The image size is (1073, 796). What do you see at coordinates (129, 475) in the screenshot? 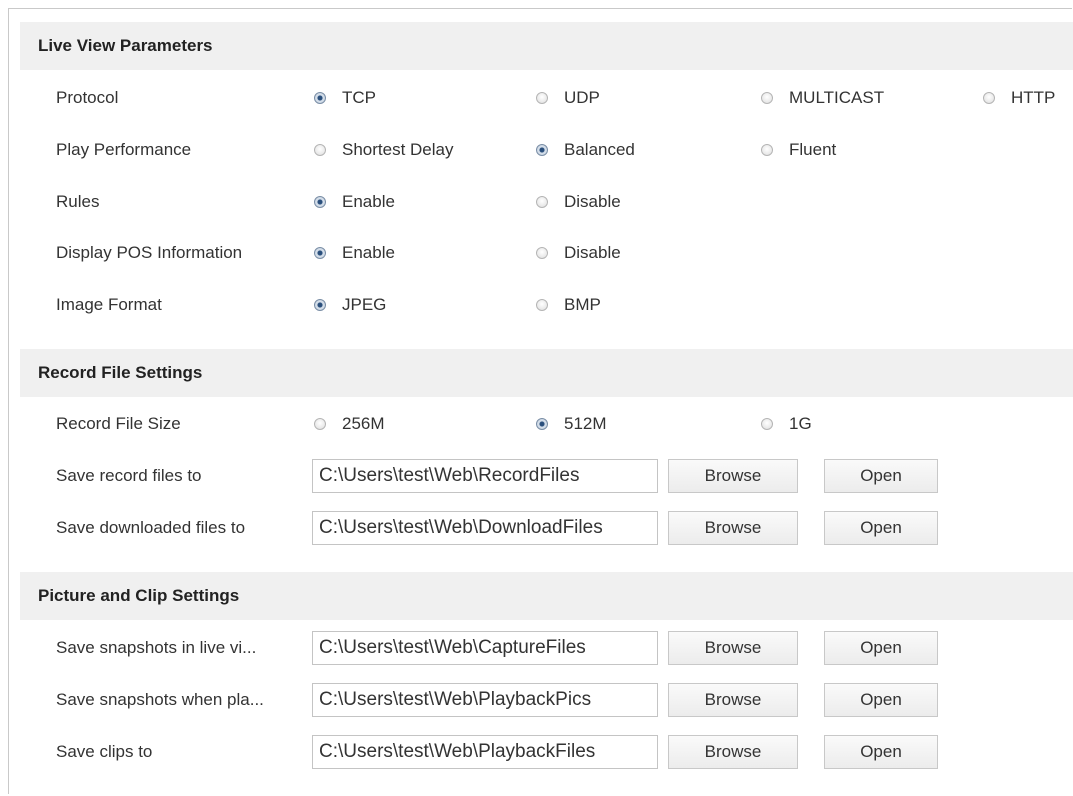
I see `save-record-files-label: Save record files to` at bounding box center [129, 475].